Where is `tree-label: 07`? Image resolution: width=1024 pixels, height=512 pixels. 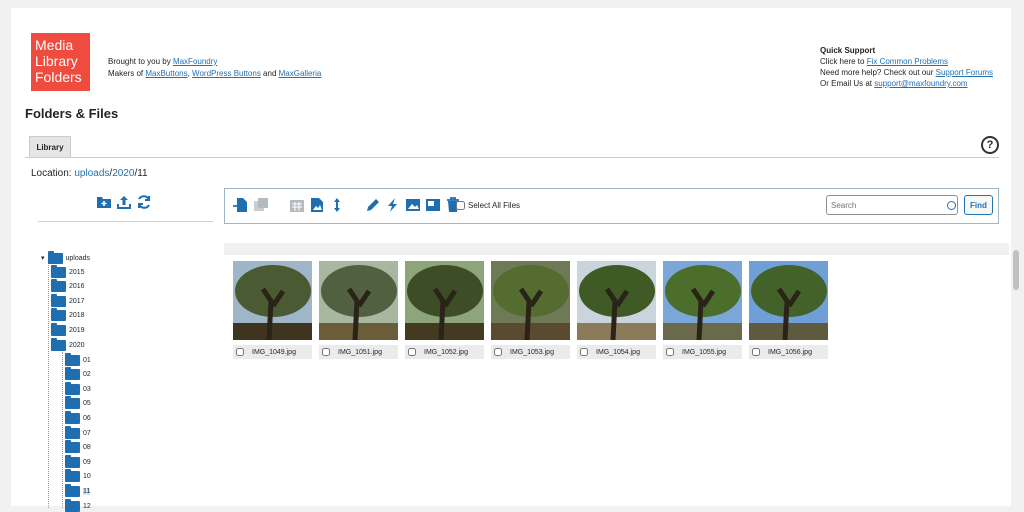 tree-label: 07 is located at coordinates (87, 433).